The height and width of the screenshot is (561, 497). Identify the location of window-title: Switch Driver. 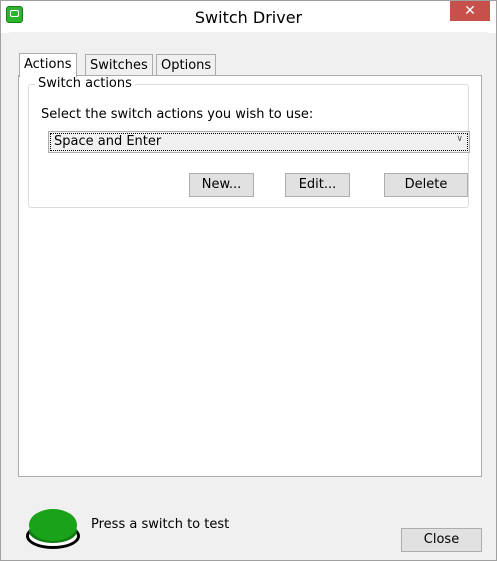
(248, 17).